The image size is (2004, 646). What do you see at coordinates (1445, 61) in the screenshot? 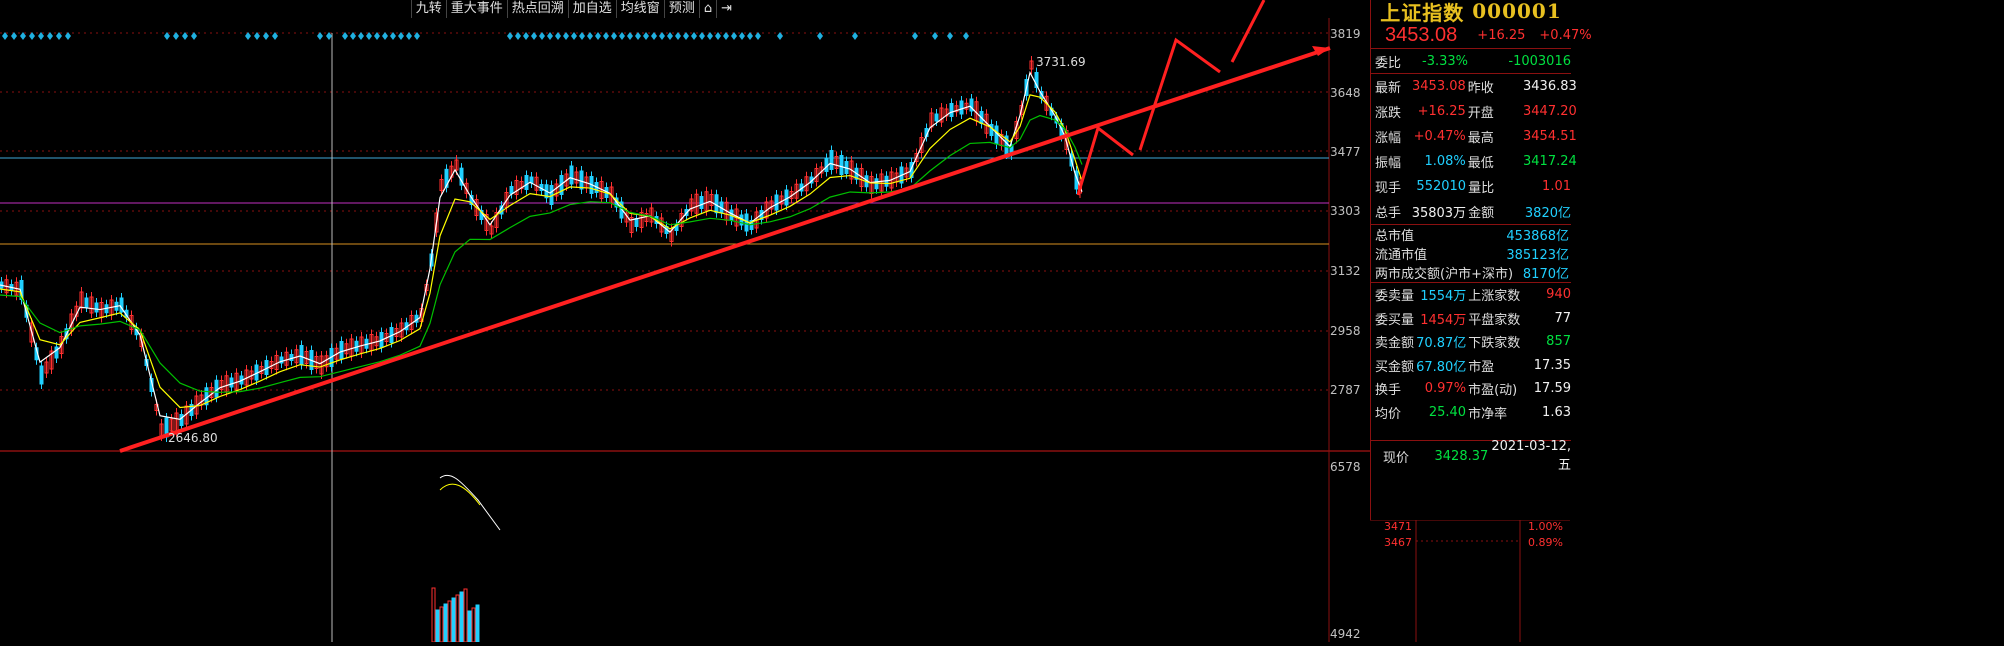
I see `weibi-pct: -3.33%` at bounding box center [1445, 61].